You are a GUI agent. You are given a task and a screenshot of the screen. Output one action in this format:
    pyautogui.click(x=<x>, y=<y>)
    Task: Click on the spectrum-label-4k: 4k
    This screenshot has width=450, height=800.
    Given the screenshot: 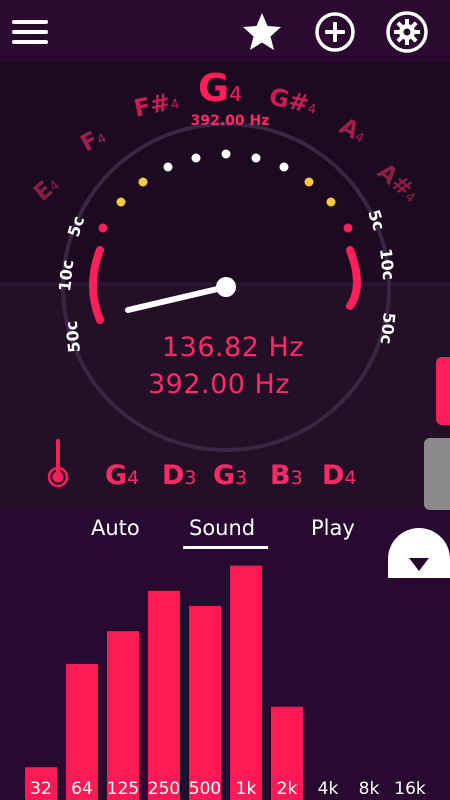 What is the action you would take?
    pyautogui.click(x=328, y=789)
    